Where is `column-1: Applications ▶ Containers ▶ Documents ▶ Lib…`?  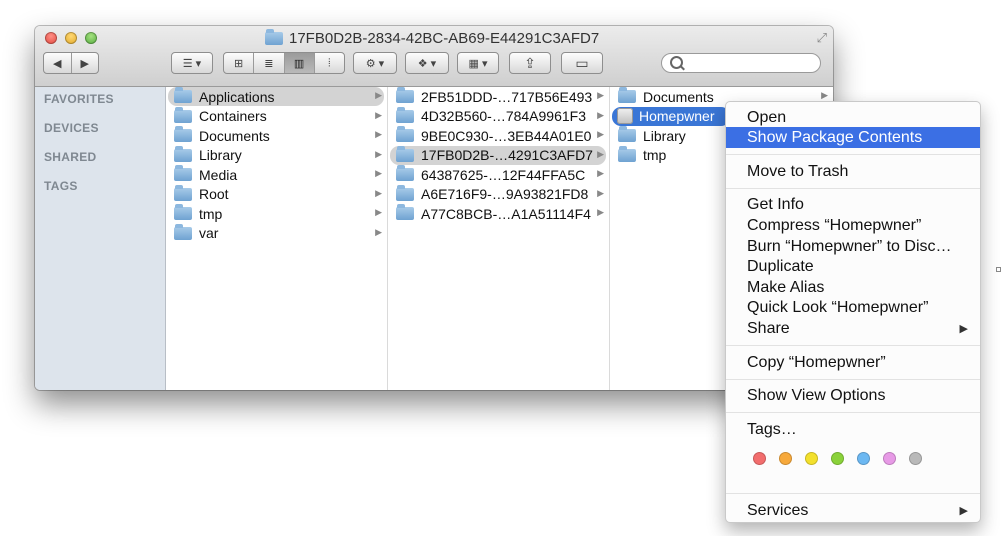
column-1: Applications ▶ Containers ▶ Documents ▶ Lib… is located at coordinates (277, 238).